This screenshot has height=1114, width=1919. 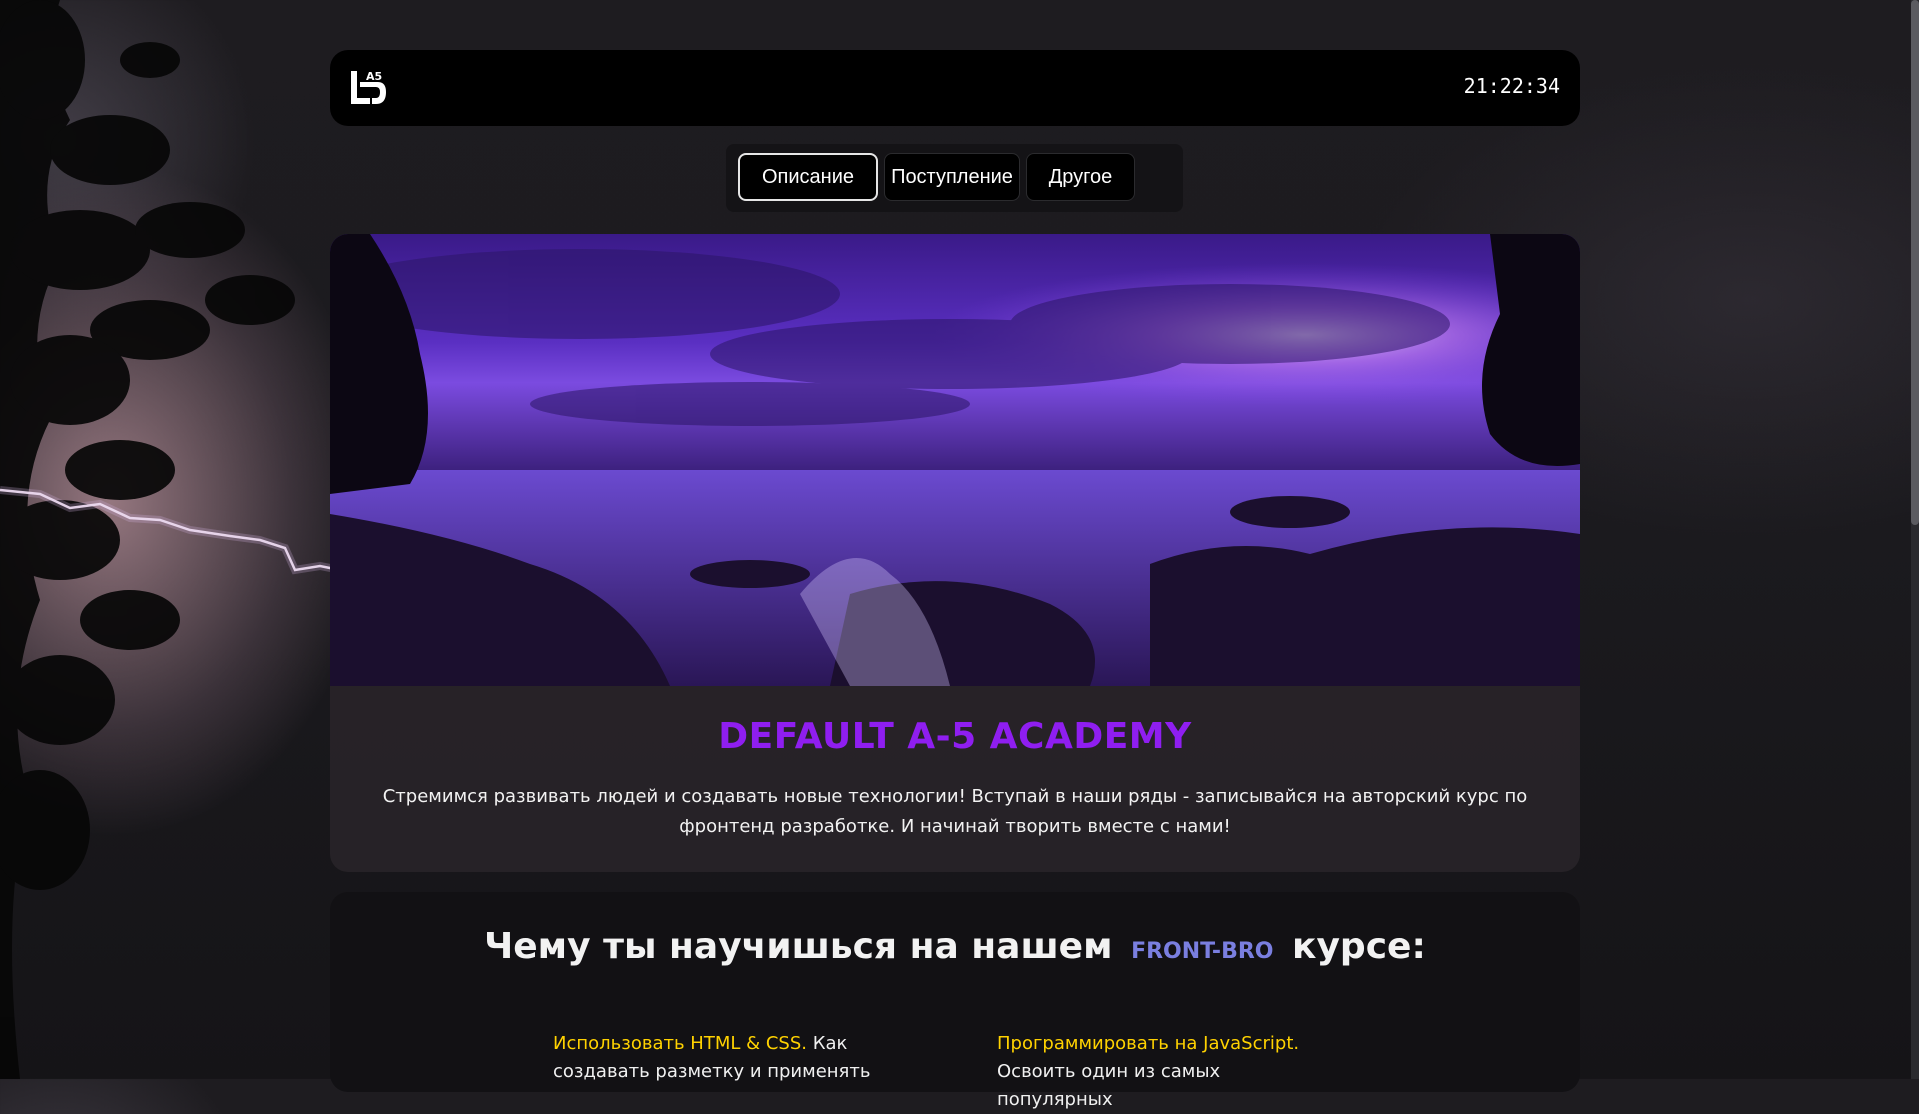 I want to click on svg-text: A5, so click(x=374, y=76).